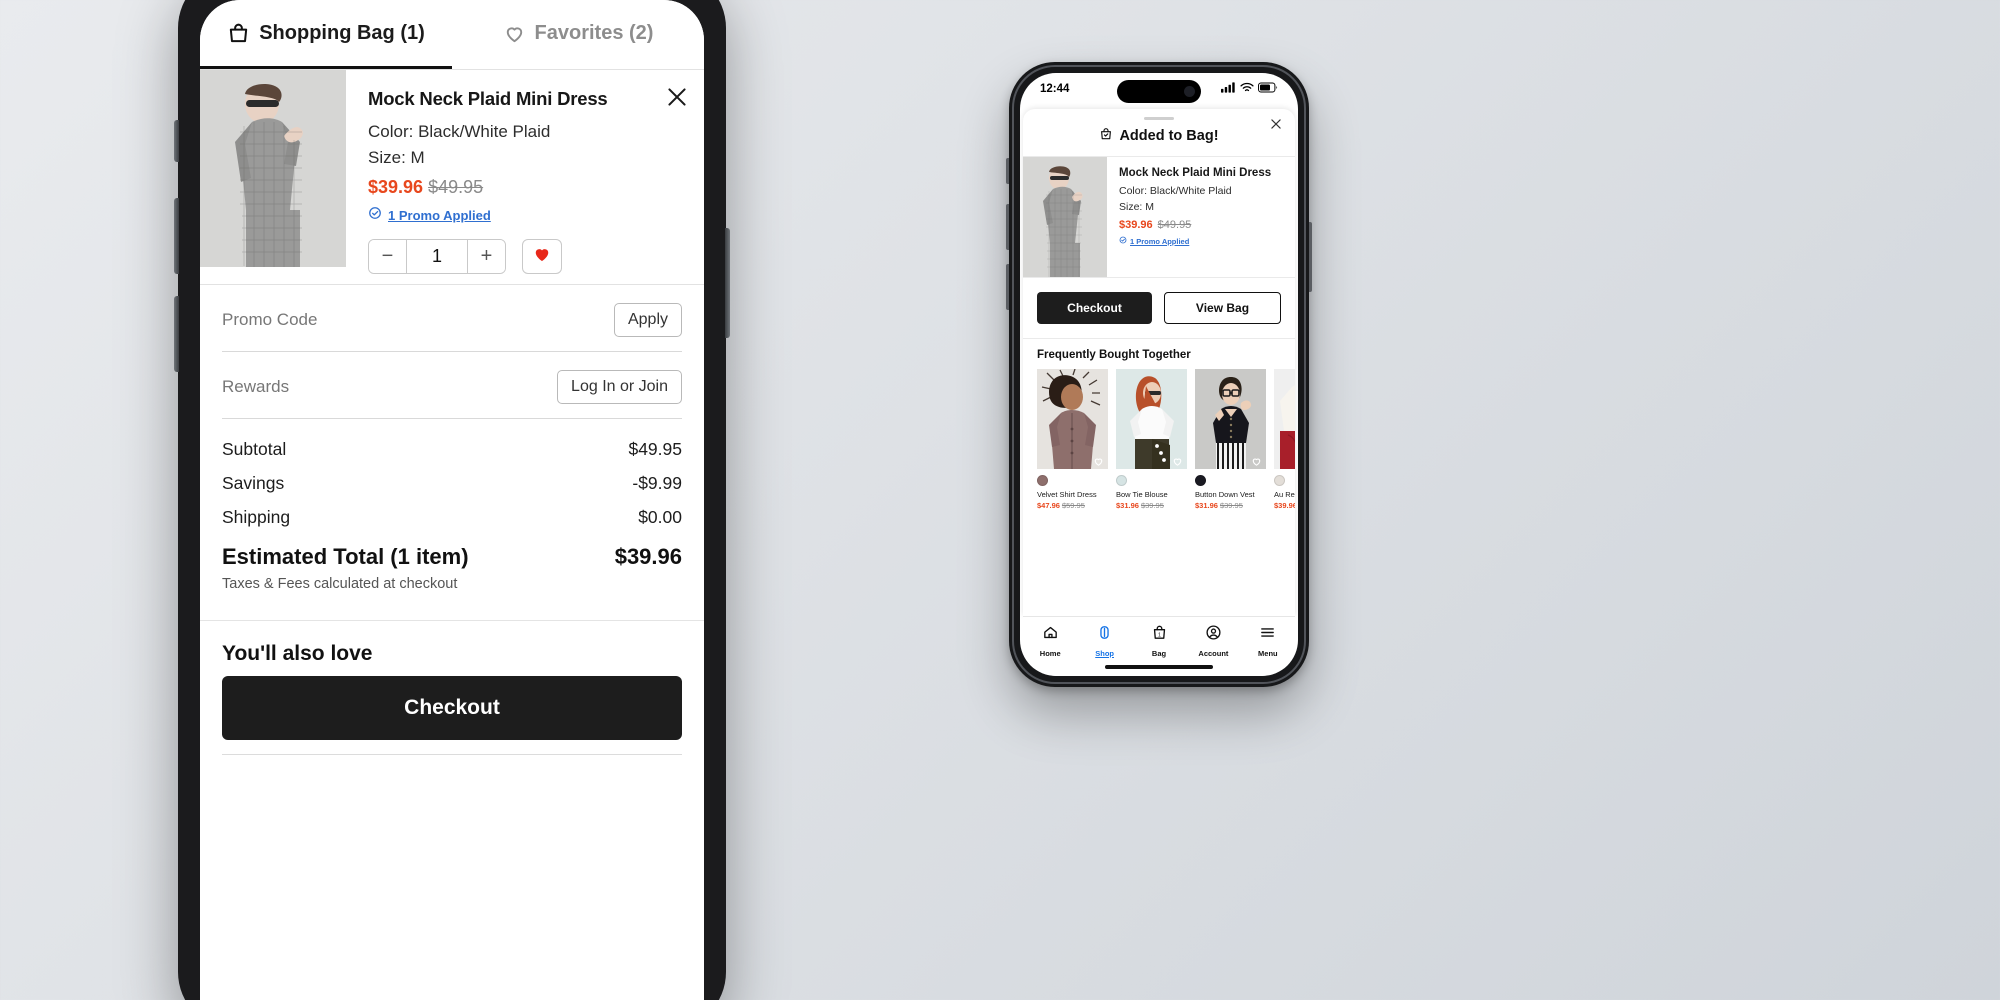 This screenshot has height=1000, width=2000. Describe the element at coordinates (1268, 653) in the screenshot. I see `tabbar-label-menu: Menu` at that location.